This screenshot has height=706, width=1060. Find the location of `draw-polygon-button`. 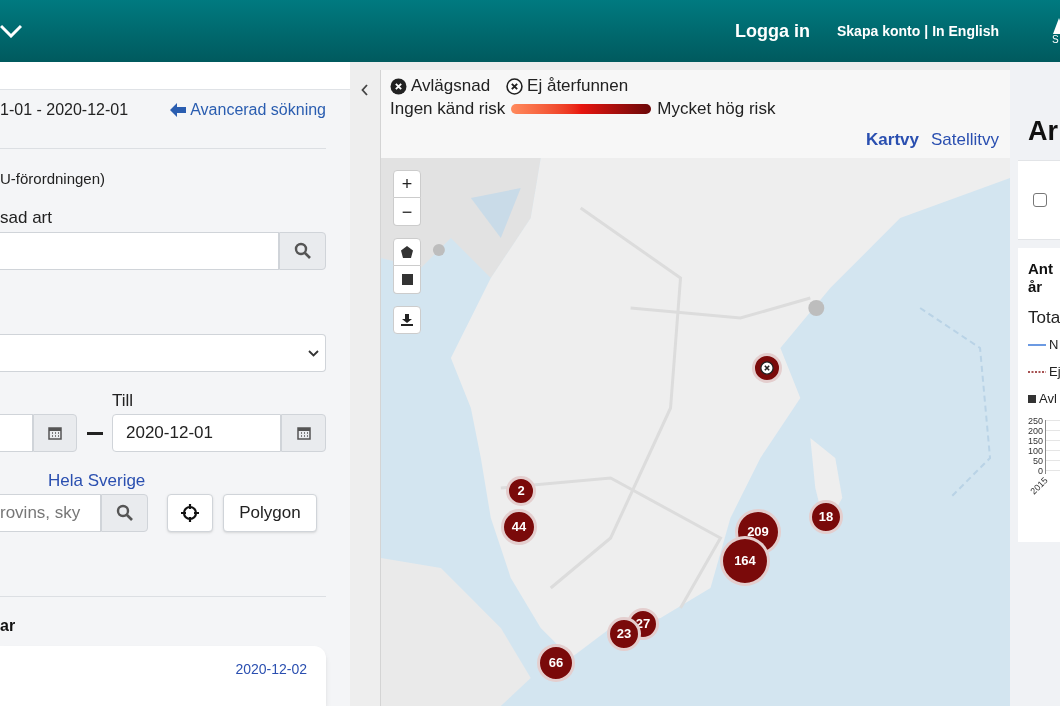

draw-polygon-button is located at coordinates (407, 252).